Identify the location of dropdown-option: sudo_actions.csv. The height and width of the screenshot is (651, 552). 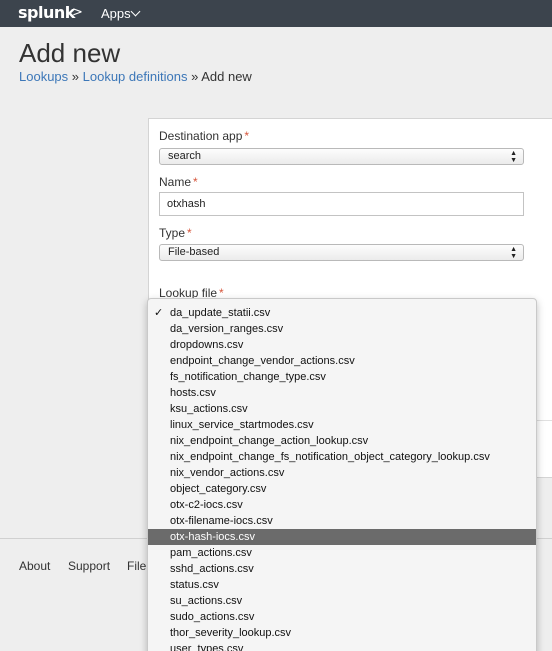
(342, 617).